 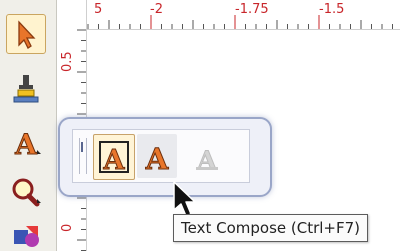 I want to click on stamp-tool-button, so click(x=26, y=89).